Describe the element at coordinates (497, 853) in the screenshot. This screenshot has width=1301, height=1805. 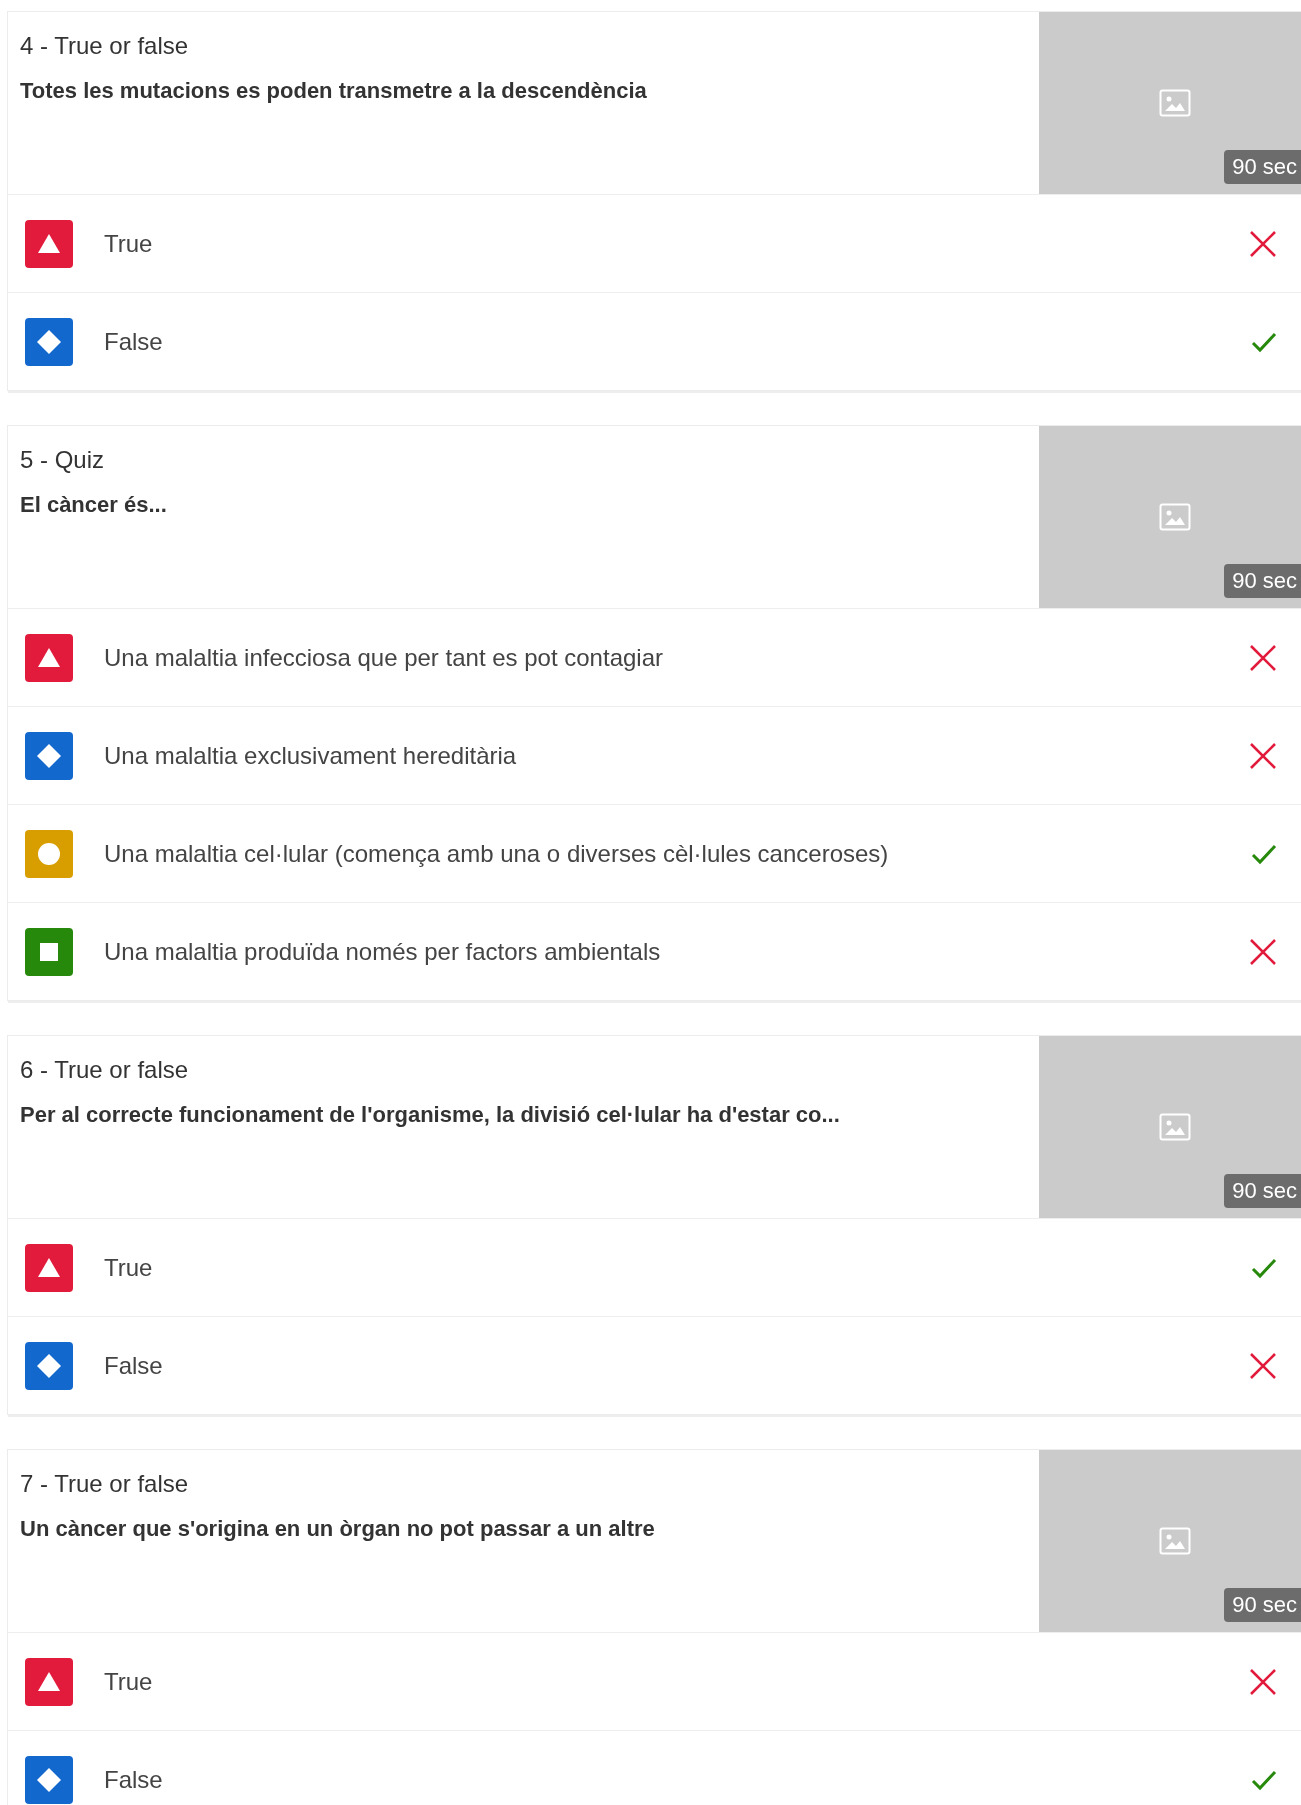
I see `answer-text: Una malaltia cel·lular (comença amb una o diverses cèl·lules canceroses)` at that location.